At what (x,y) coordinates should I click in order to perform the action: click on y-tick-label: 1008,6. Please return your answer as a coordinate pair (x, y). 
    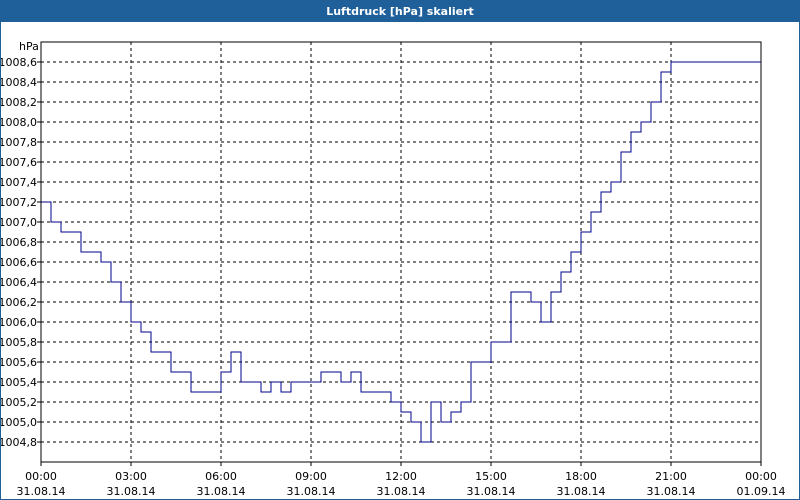
    Looking at the image, I should click on (19, 62).